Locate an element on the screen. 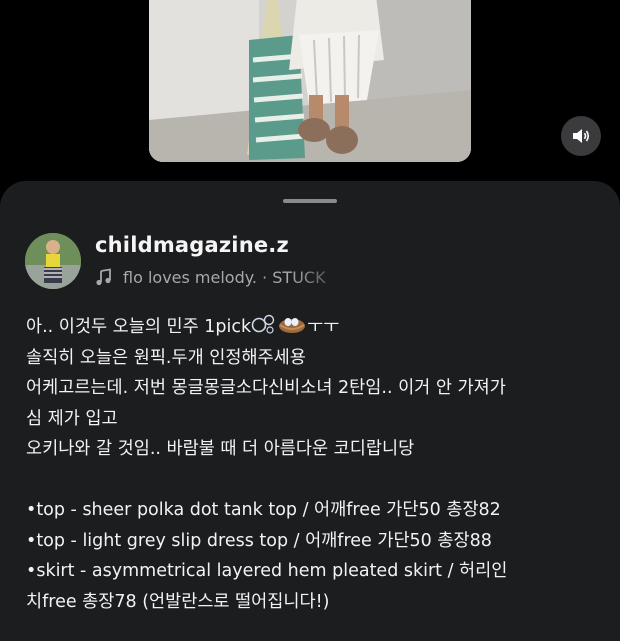 The height and width of the screenshot is (641, 620). speaker-icon is located at coordinates (581, 136).